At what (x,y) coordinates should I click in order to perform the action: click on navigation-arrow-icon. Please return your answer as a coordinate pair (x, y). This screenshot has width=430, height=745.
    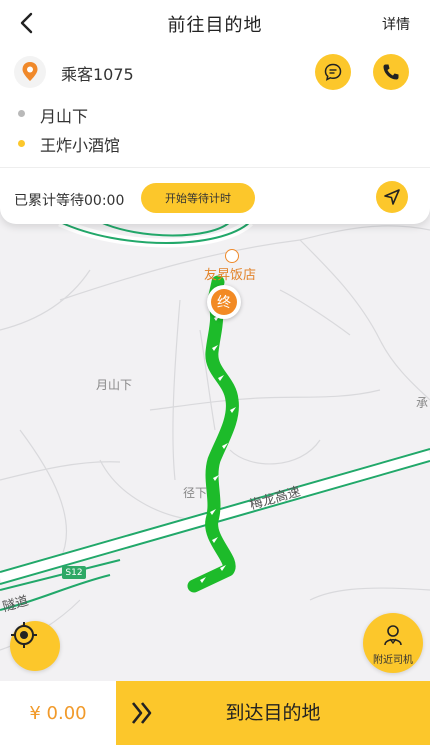
    Looking at the image, I should click on (392, 197).